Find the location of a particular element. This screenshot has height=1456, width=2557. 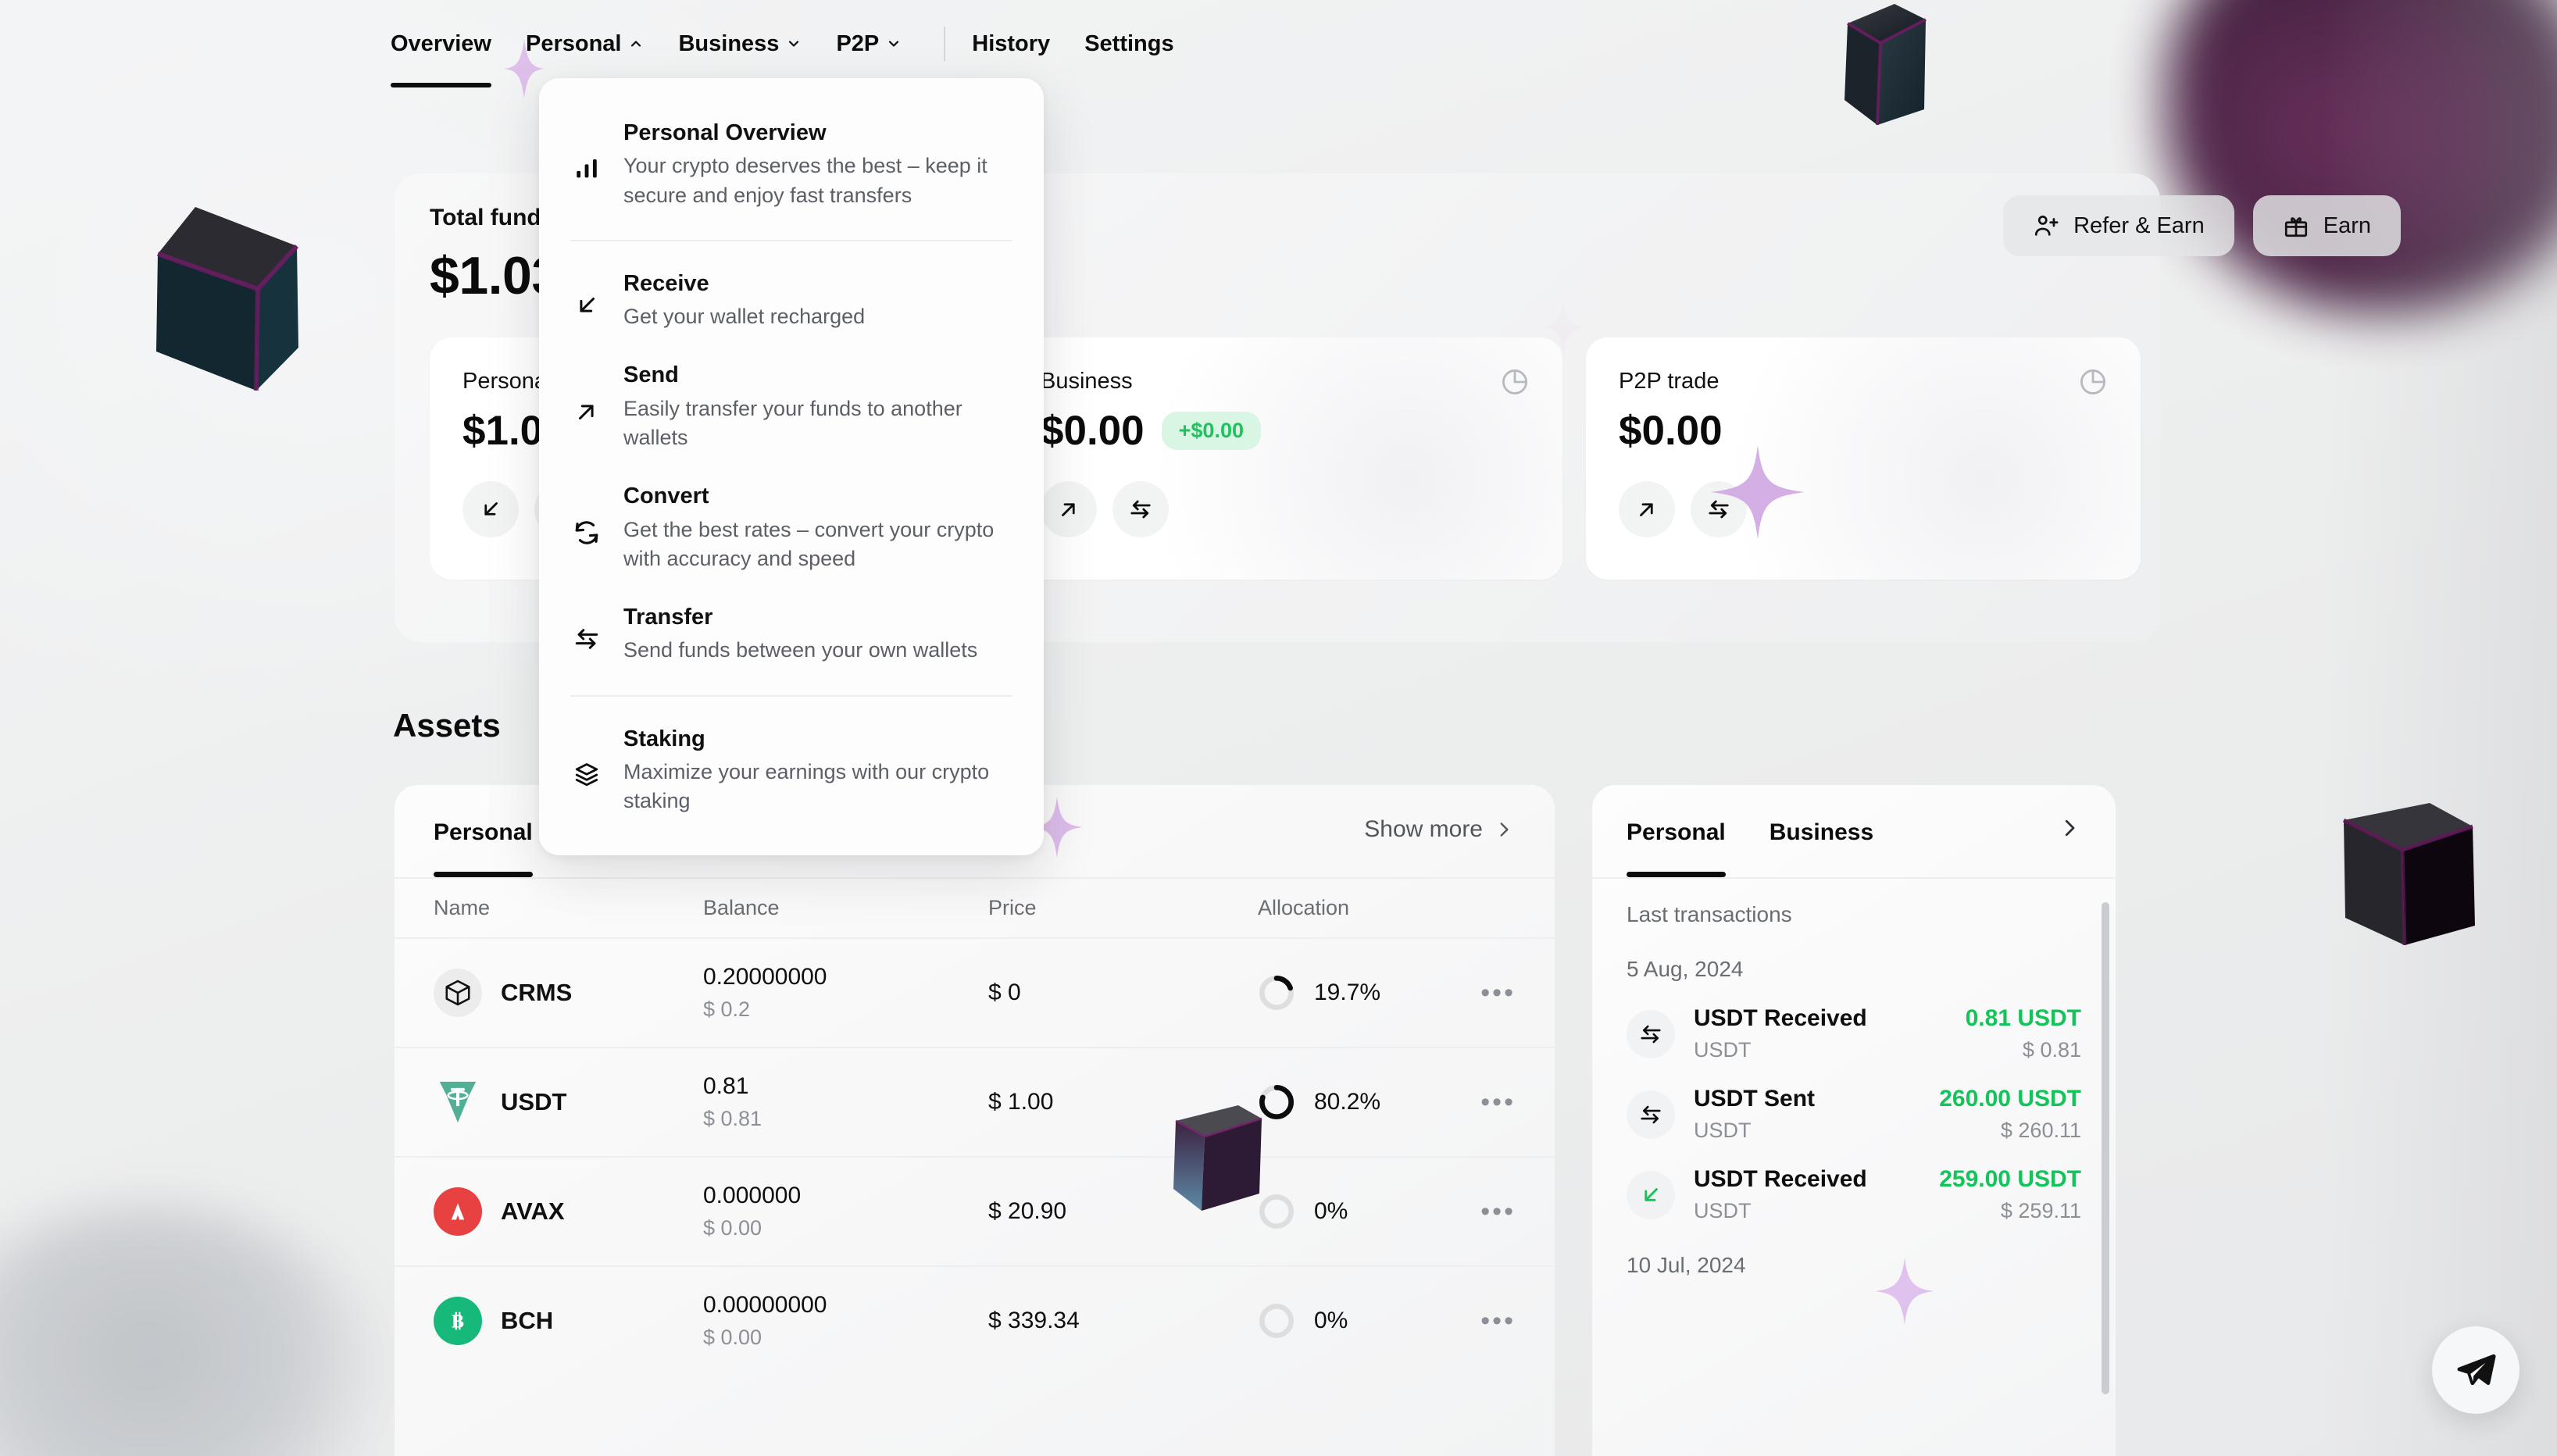

wallet-card-business: Business $0.00 +$0.00 is located at coordinates (1285, 458).